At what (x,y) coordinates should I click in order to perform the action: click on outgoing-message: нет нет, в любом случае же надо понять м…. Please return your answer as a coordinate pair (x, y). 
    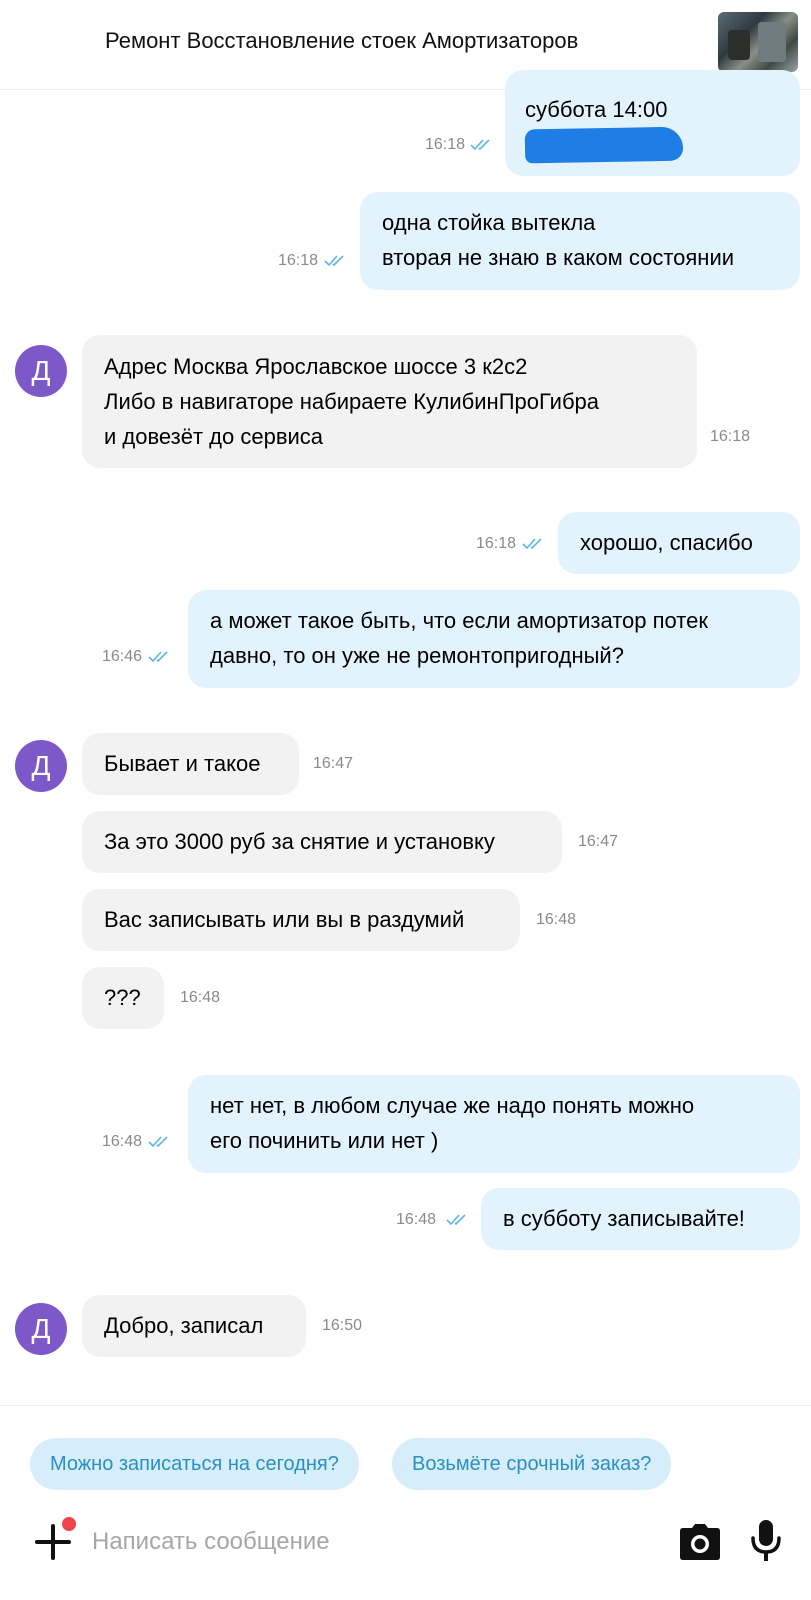
    Looking at the image, I should click on (494, 1124).